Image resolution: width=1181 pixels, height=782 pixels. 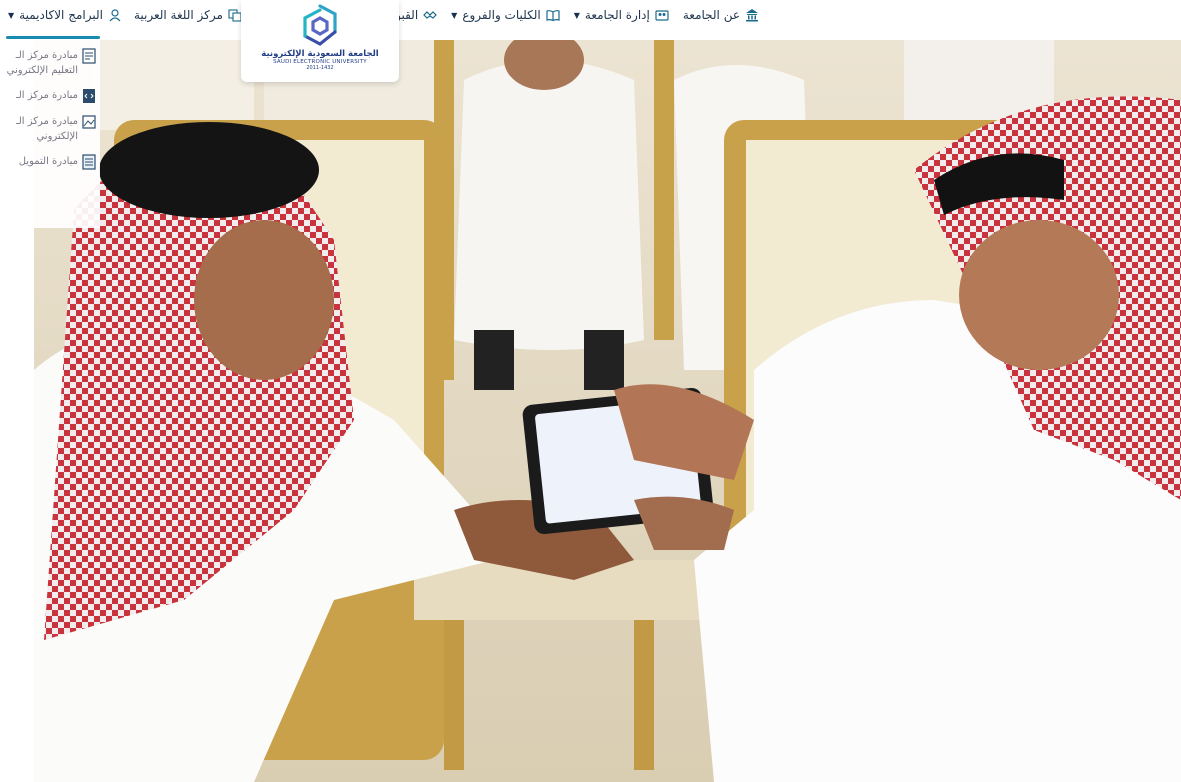 I want to click on secondary-nav: مركز اللغة العربية البرامج الاكاديمية ▼, so click(x=125, y=15).